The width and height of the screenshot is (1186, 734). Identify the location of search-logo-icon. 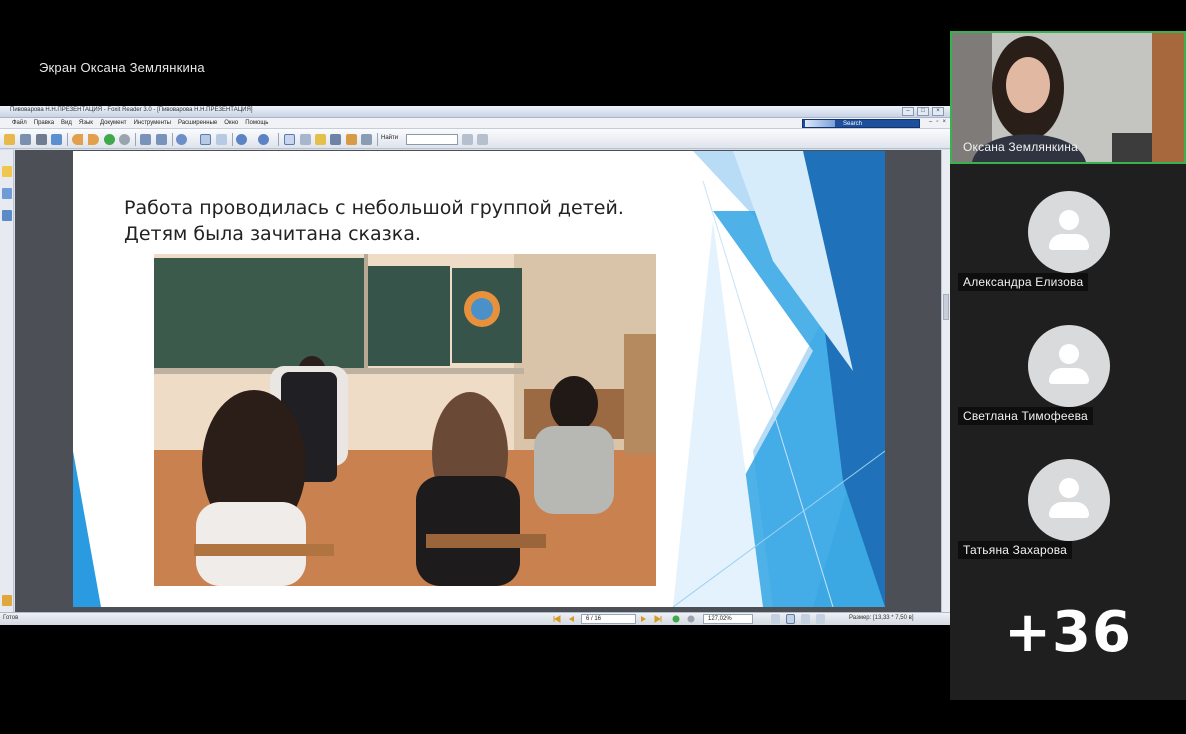
(820, 123).